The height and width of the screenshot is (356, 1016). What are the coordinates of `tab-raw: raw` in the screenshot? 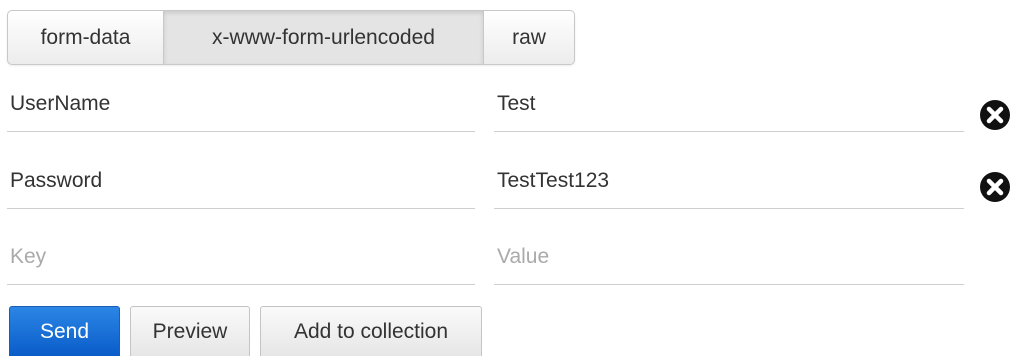 It's located at (529, 37).